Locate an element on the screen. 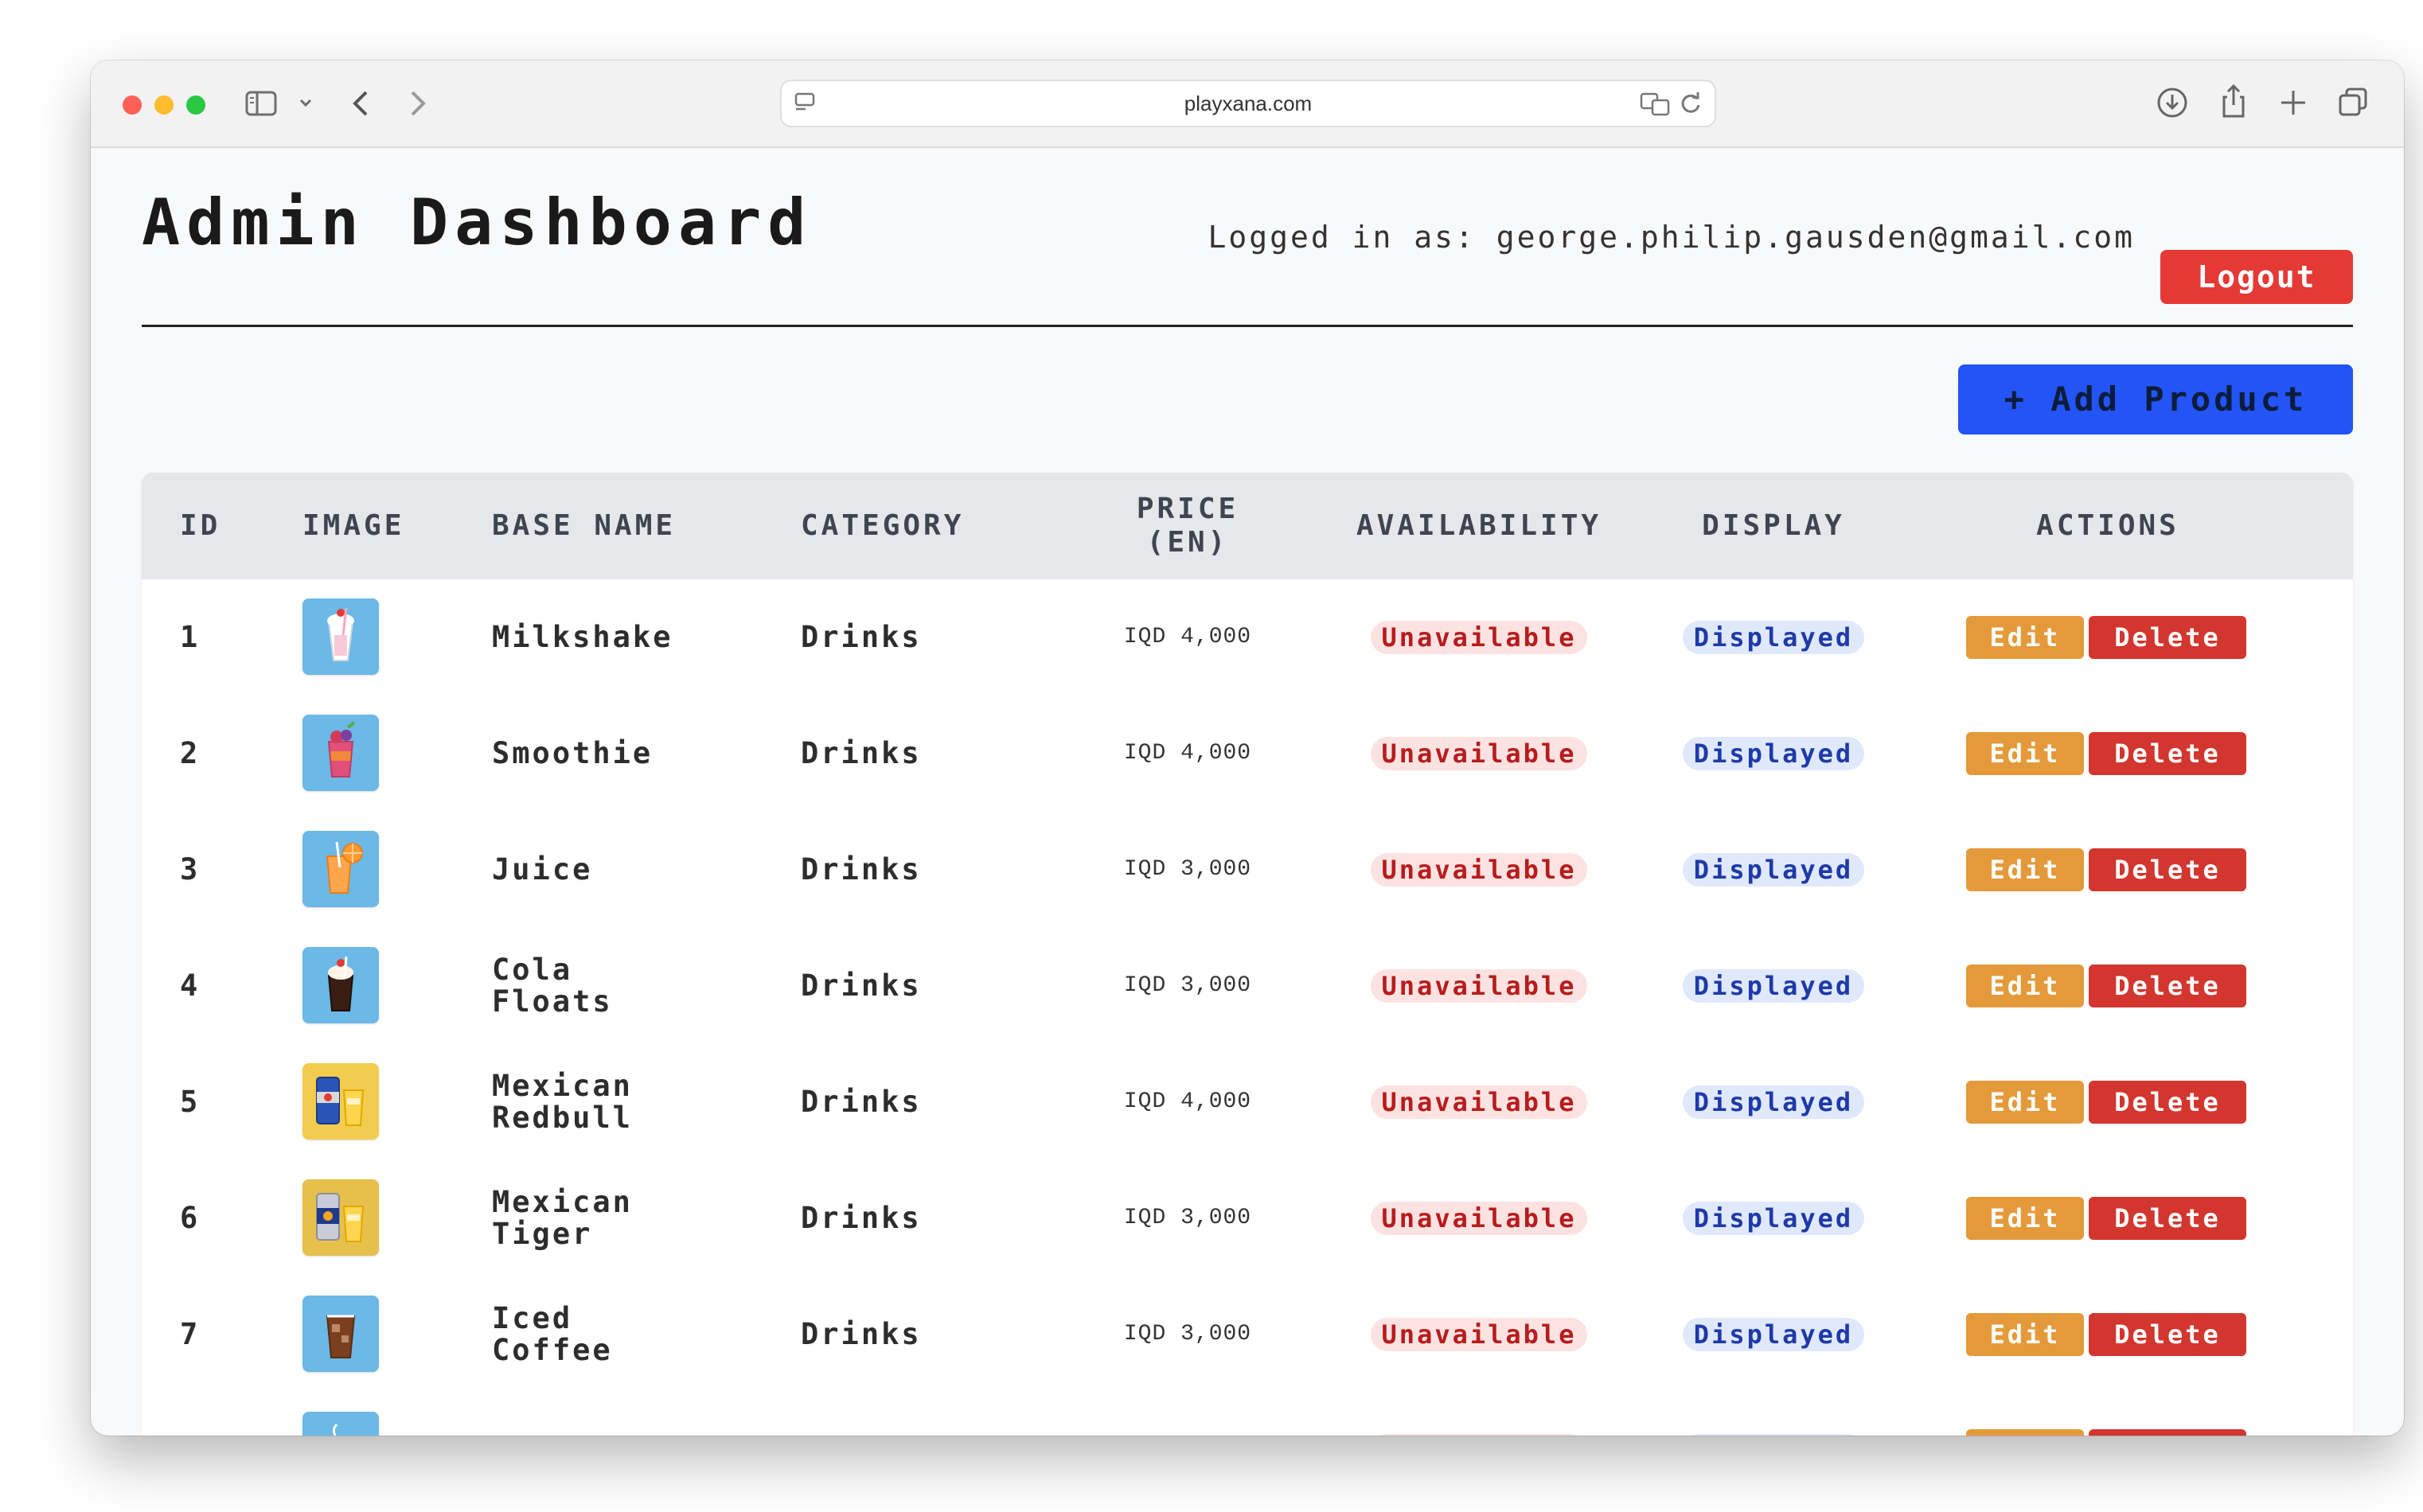  row-id: 8 is located at coordinates (190, 1414).